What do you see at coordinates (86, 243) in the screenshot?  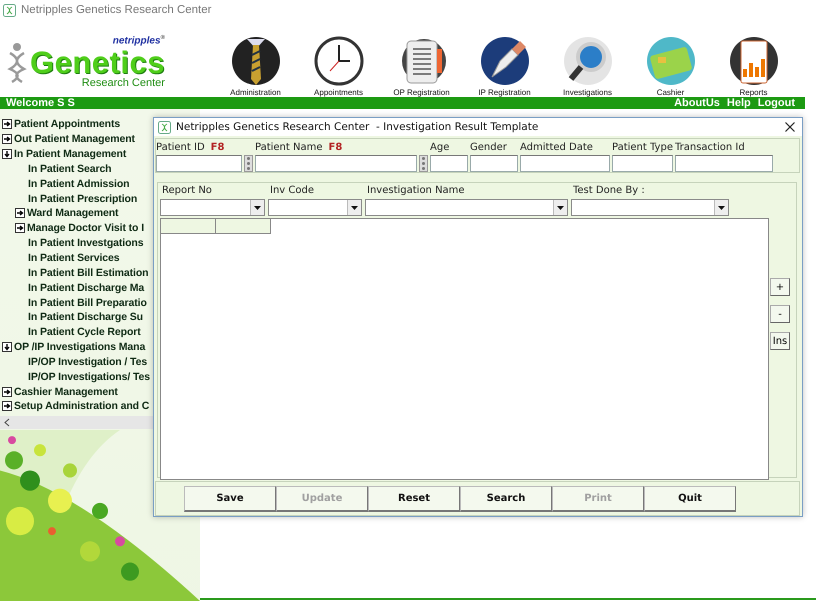 I see `tree-item: In Patient Investgations` at bounding box center [86, 243].